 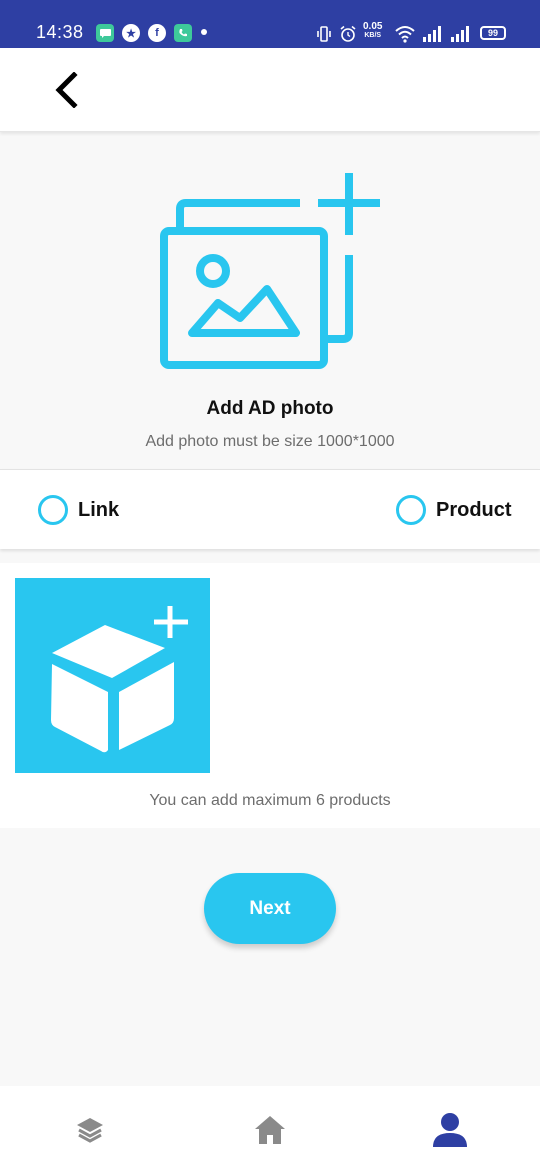 What do you see at coordinates (270, 441) in the screenshot?
I see `photo-hint: Add photo must be size 1000*1000` at bounding box center [270, 441].